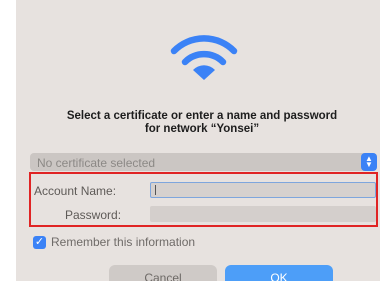  Describe the element at coordinates (202, 129) in the screenshot. I see `heading-line-2: for network “Yonsei”` at that location.